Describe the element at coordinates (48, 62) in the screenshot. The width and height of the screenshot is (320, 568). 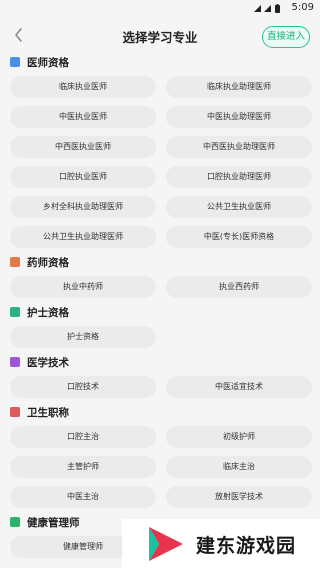
I see `section-title: 医师资格` at that location.